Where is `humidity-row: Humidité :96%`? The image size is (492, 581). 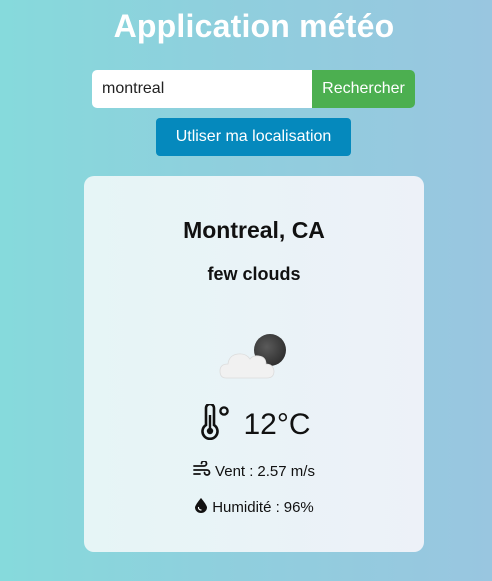 humidity-row: Humidité :96% is located at coordinates (254, 507).